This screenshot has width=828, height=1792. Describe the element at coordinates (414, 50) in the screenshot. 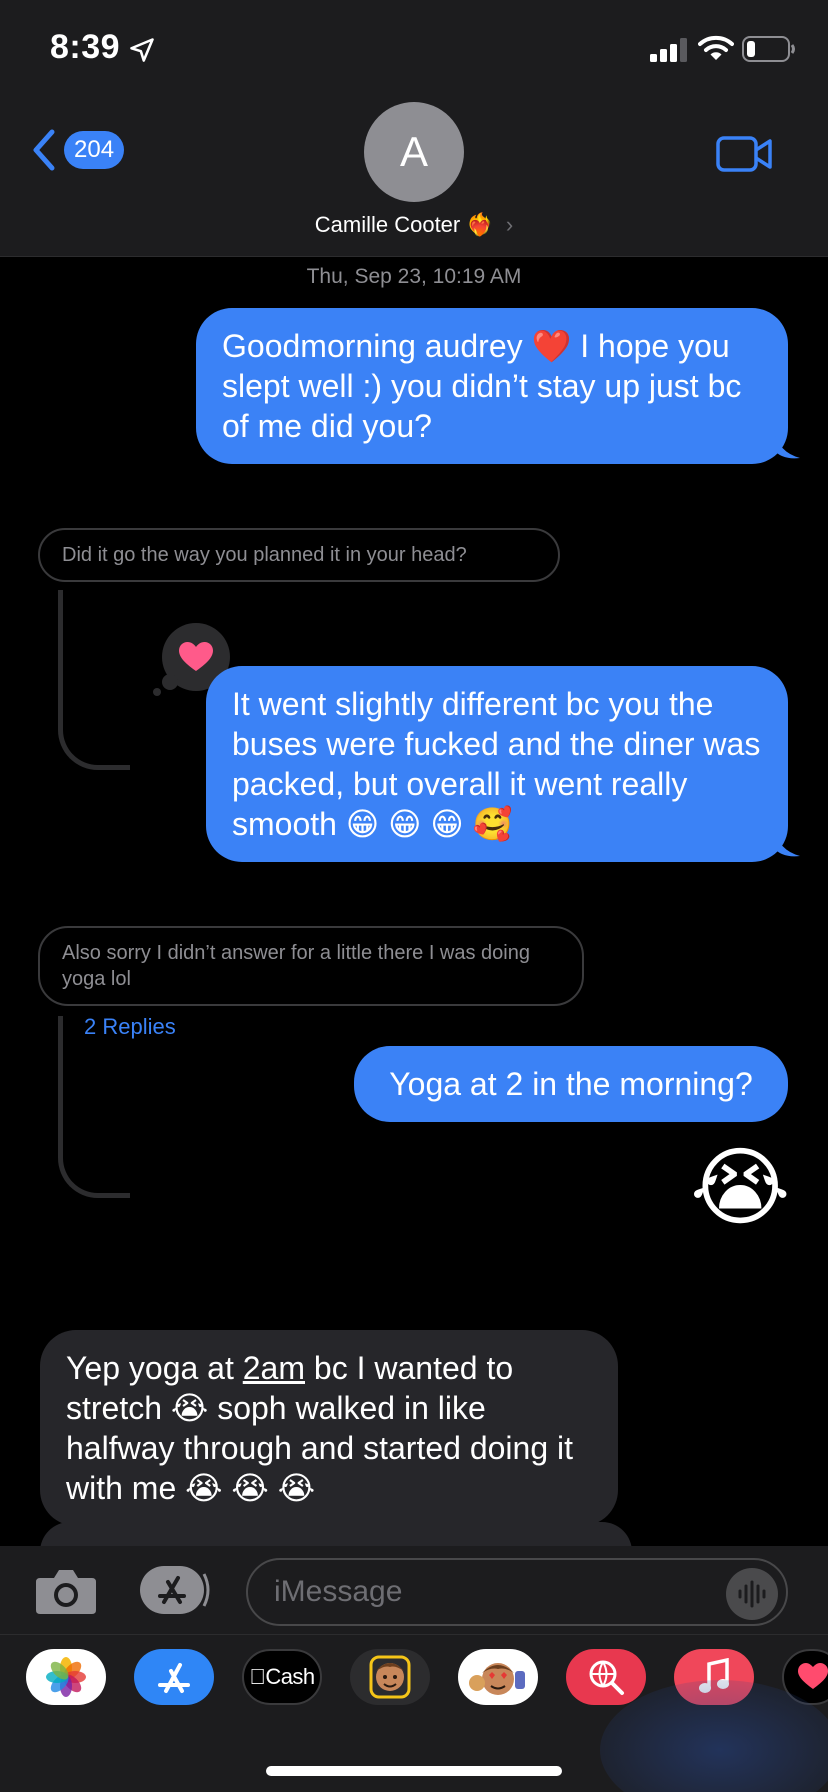

I see `status-bar: 8:39` at that location.